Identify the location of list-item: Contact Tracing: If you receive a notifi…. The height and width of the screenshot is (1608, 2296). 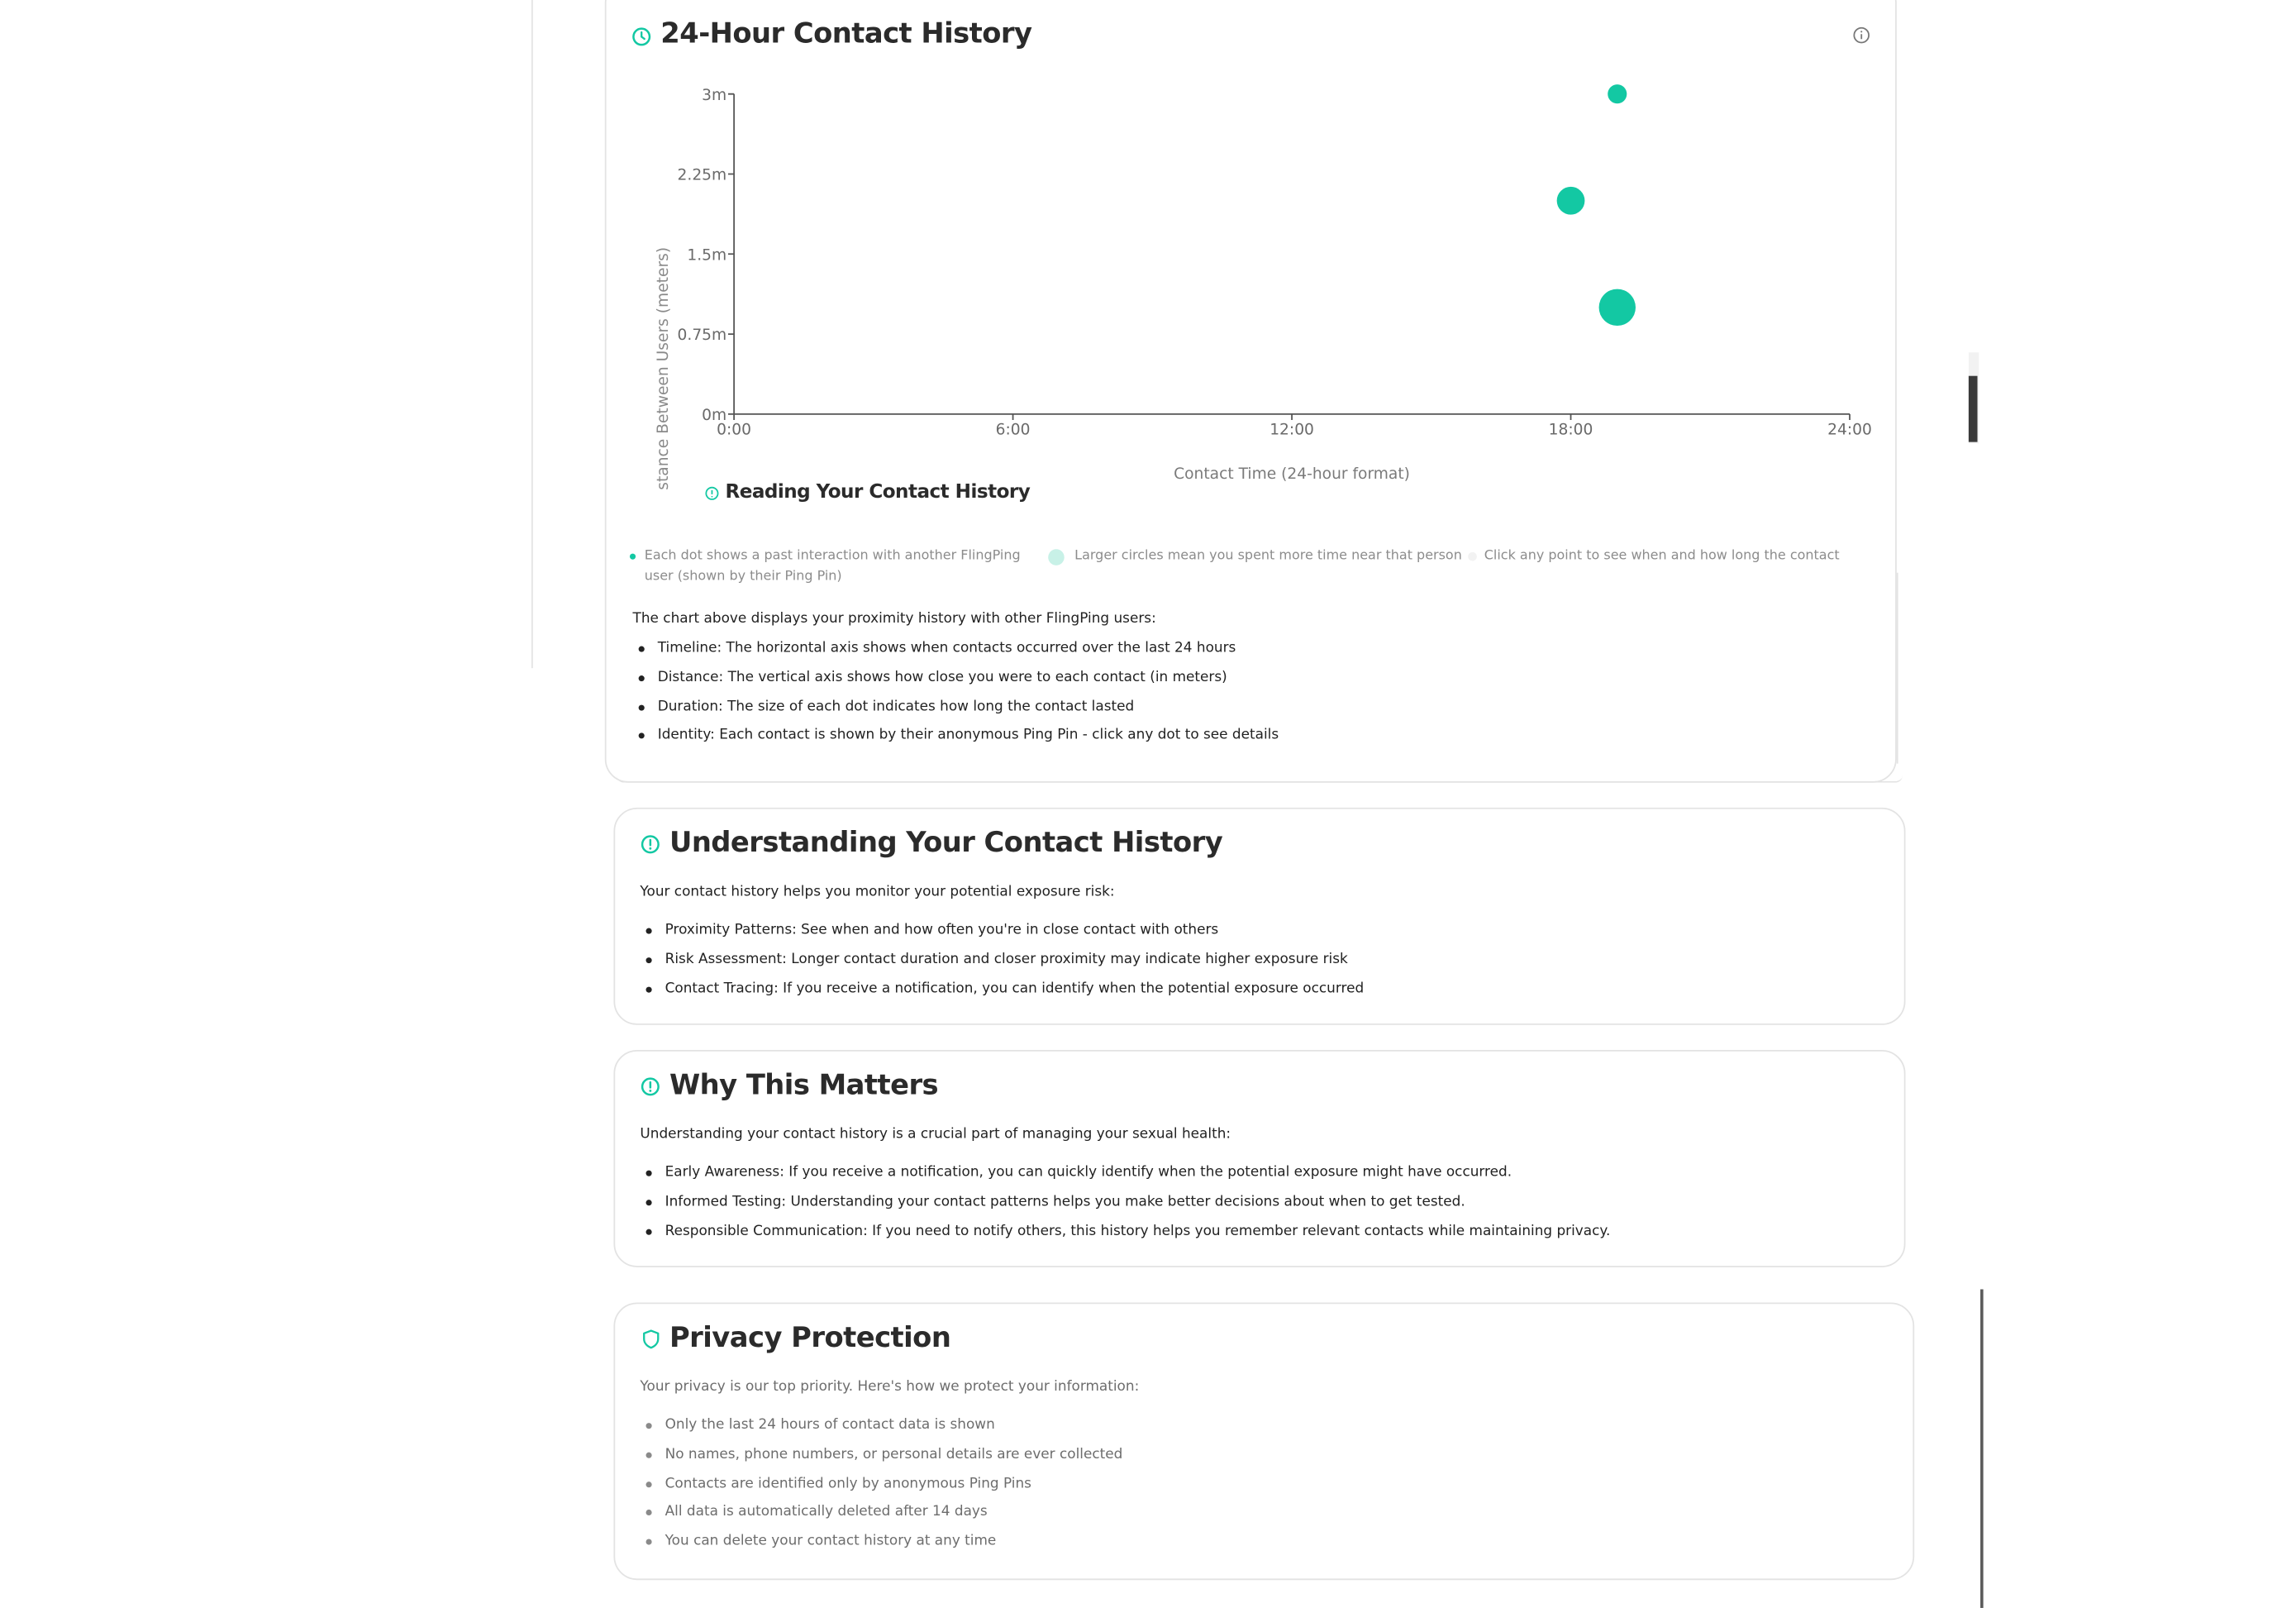
(1002, 995).